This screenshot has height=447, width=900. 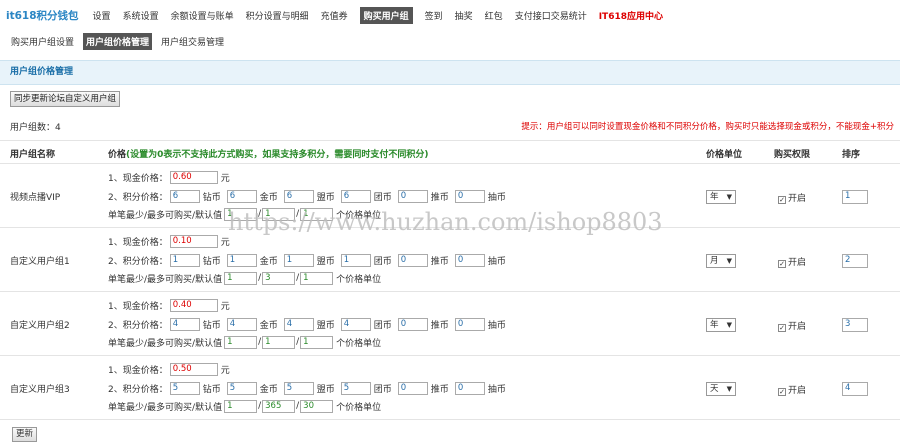 What do you see at coordinates (117, 155) in the screenshot?
I see `header-price-label: 价格` at bounding box center [117, 155].